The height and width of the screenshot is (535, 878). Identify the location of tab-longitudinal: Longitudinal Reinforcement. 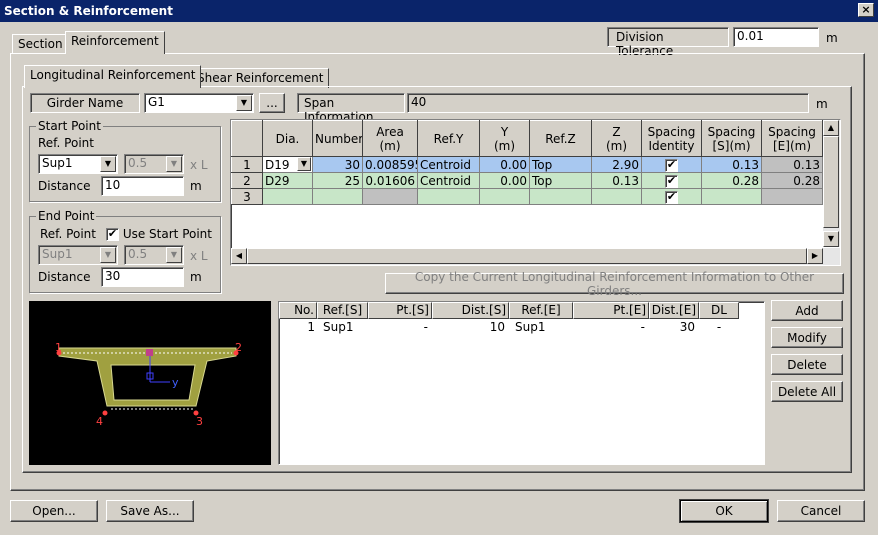
(113, 76).